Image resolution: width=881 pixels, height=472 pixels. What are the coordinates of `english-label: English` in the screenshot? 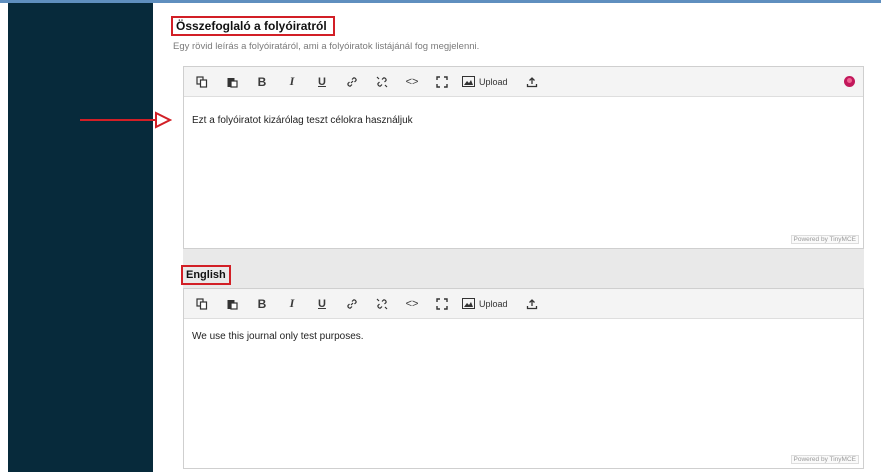 It's located at (206, 275).